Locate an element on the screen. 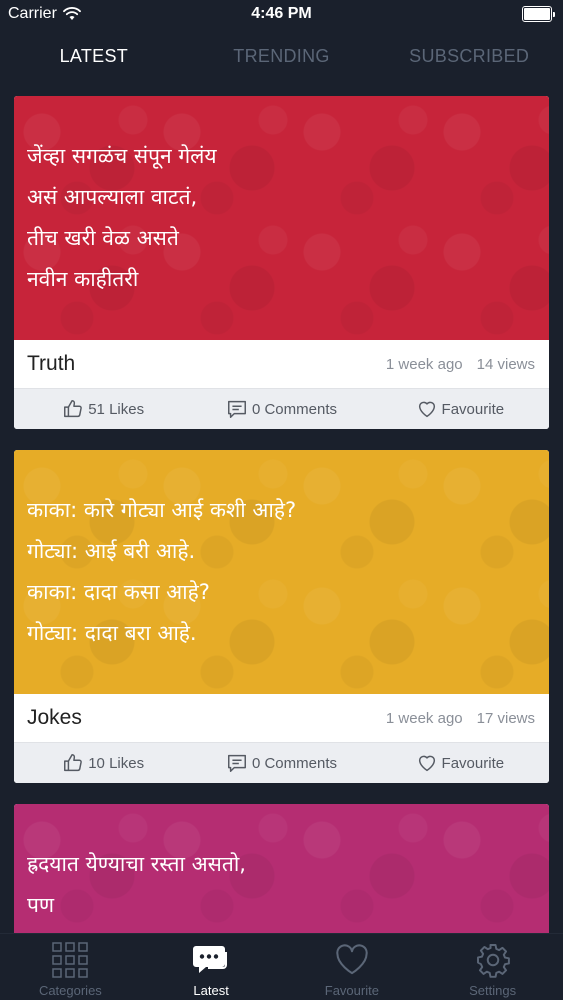 The image size is (563, 1000). tabbar-favourite: Favourite is located at coordinates (352, 967).